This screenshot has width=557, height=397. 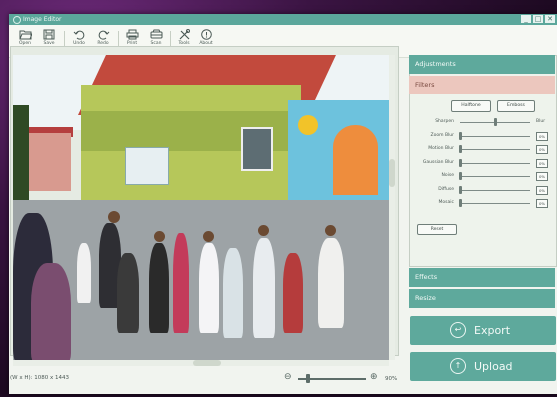 I want to click on filter-label: Zoom Blur, so click(x=442, y=135).